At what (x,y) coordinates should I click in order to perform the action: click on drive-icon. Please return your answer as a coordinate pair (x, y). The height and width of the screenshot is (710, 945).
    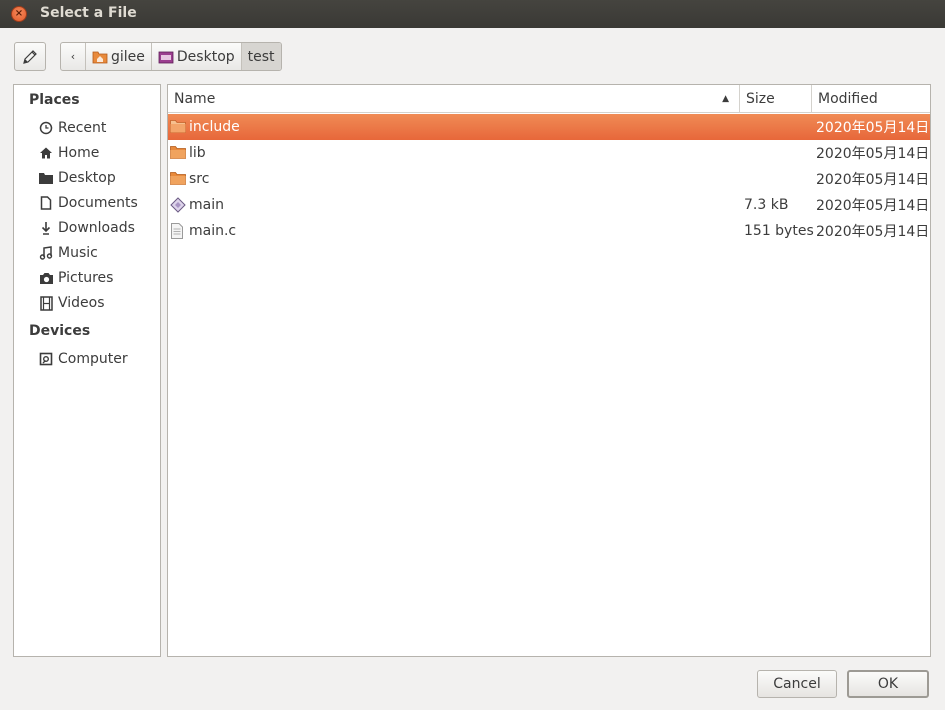
    Looking at the image, I should click on (46, 359).